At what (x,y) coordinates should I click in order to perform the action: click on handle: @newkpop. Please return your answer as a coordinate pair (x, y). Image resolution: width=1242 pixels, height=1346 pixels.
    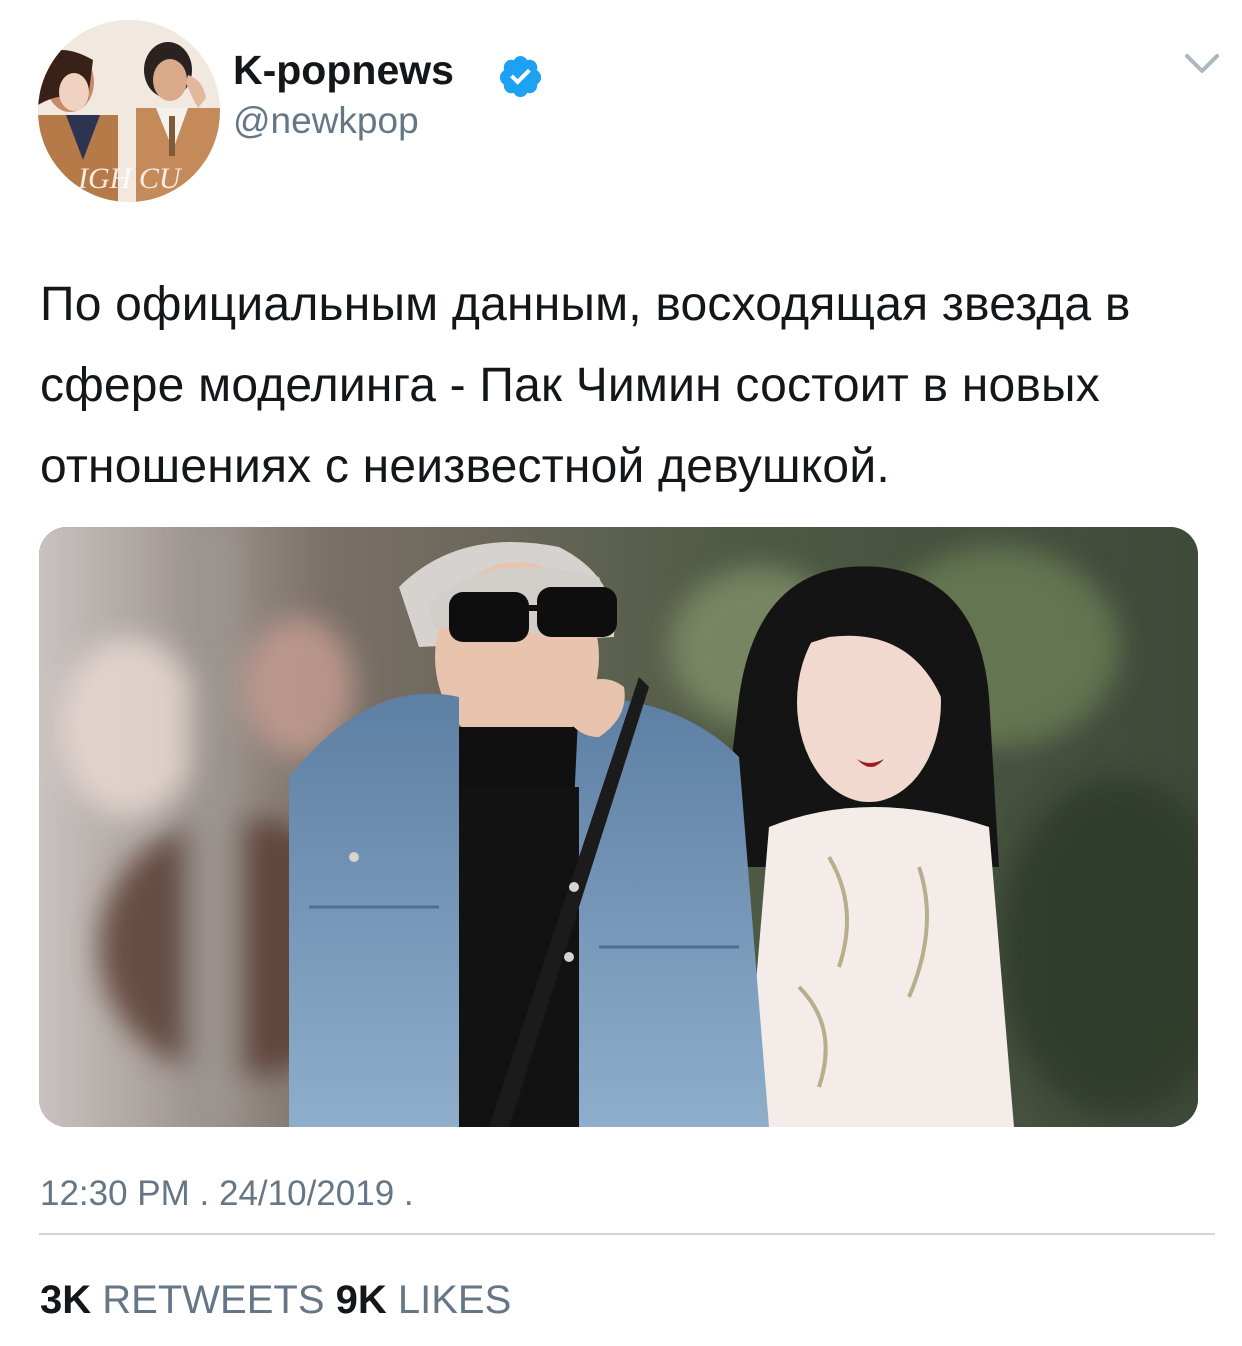
    Looking at the image, I should click on (326, 121).